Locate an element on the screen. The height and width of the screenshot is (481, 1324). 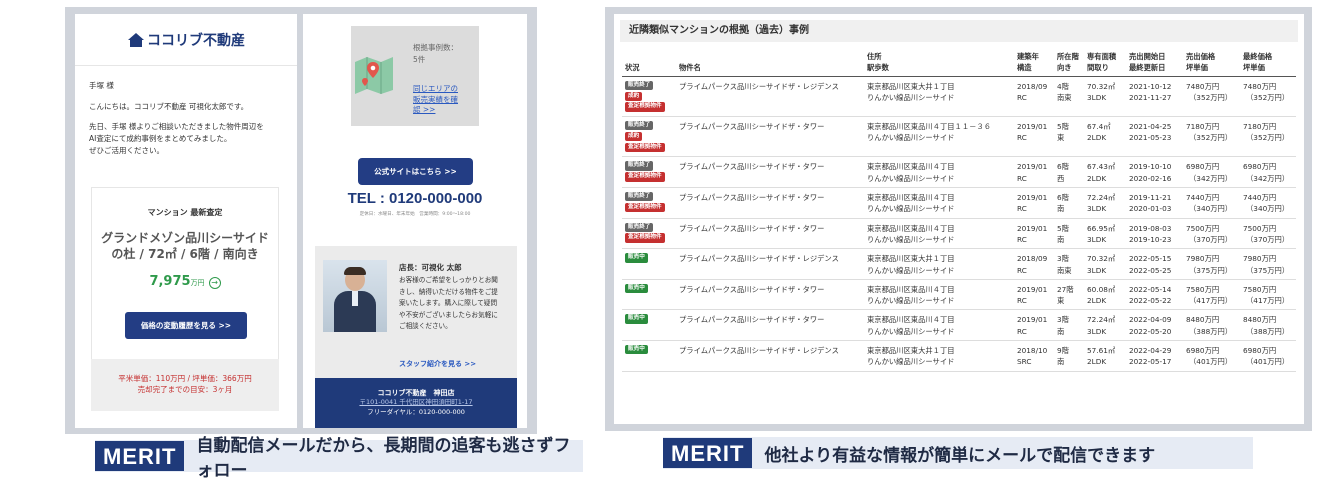
cell-final_tsubo: （375万円） is located at coordinates (1268, 270).